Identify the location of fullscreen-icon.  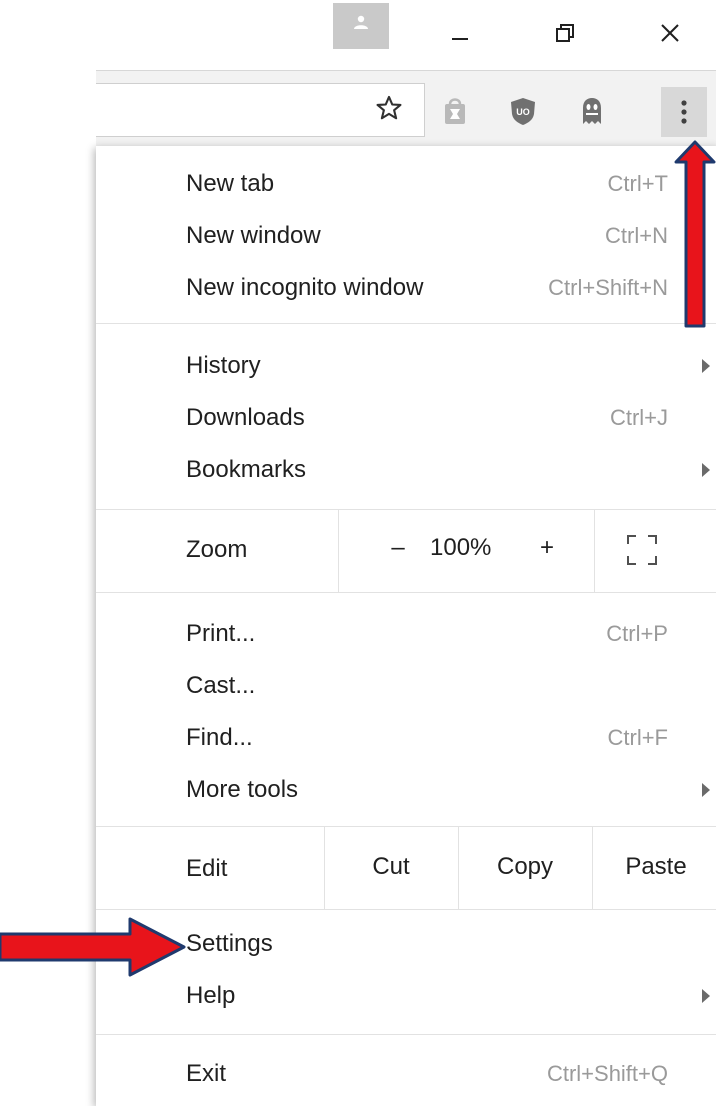
(642, 550).